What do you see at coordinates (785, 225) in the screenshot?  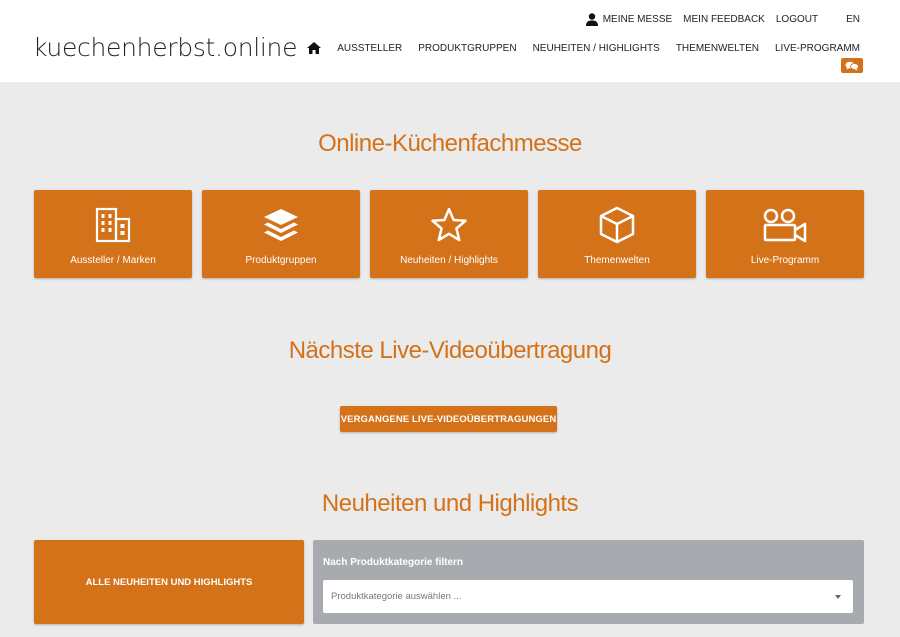 I see `video-camera-icon` at bounding box center [785, 225].